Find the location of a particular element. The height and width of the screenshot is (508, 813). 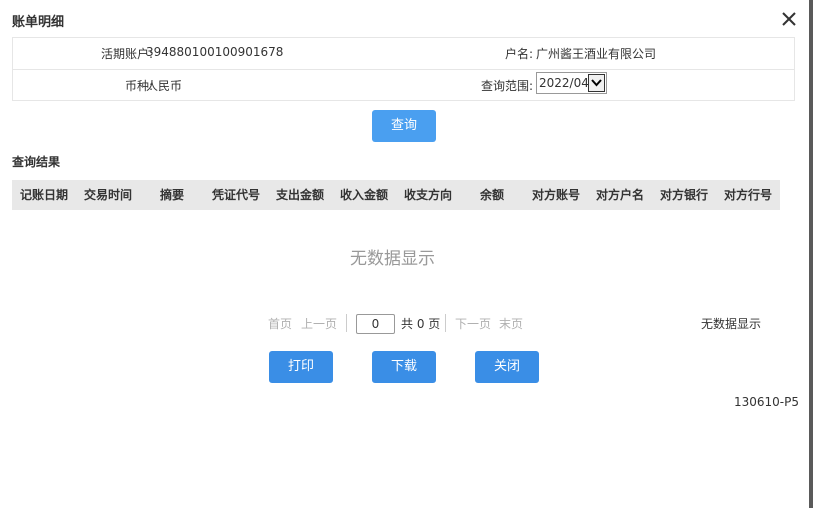

currency-label: 币种: is located at coordinates (138, 86).